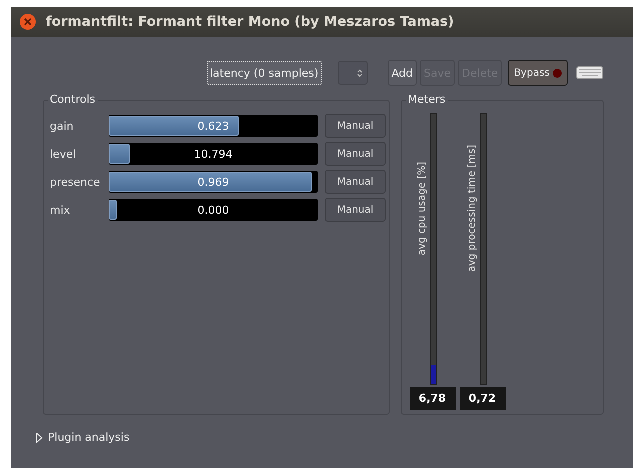 This screenshot has width=633, height=468. I want to click on value-slider: 10.794, so click(213, 154).